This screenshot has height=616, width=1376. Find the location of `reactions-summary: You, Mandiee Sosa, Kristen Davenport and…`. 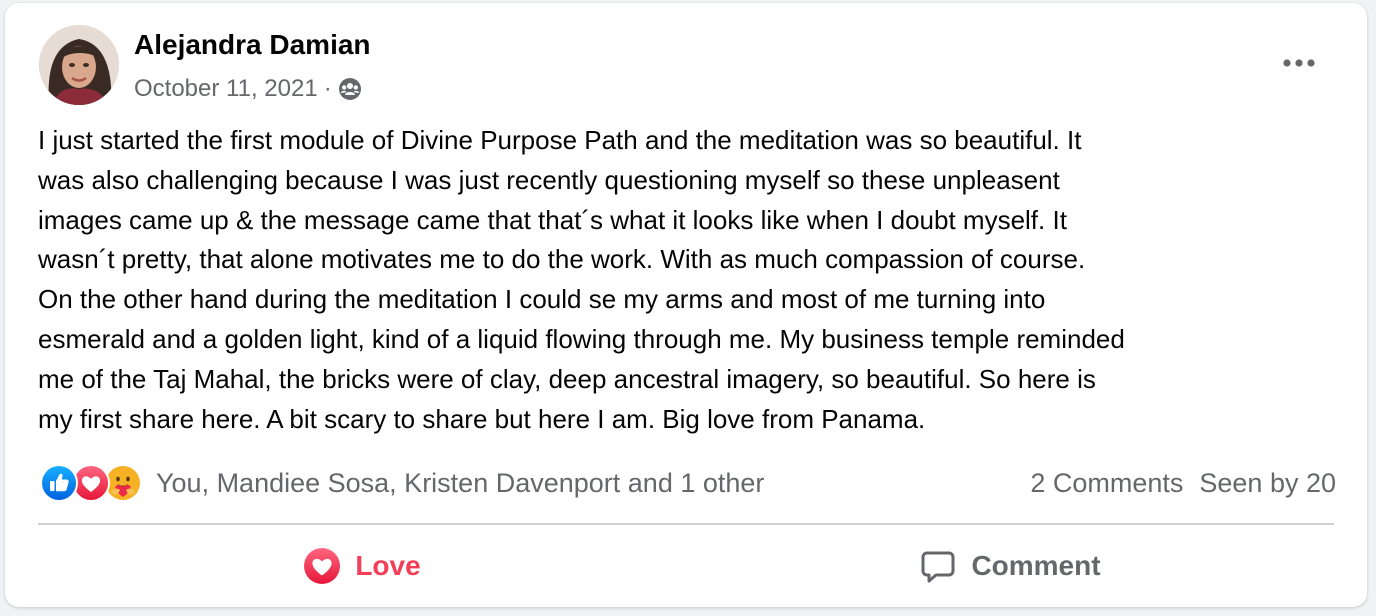

reactions-summary: You, Mandiee Sosa, Kristen Davenport and… is located at coordinates (688, 483).